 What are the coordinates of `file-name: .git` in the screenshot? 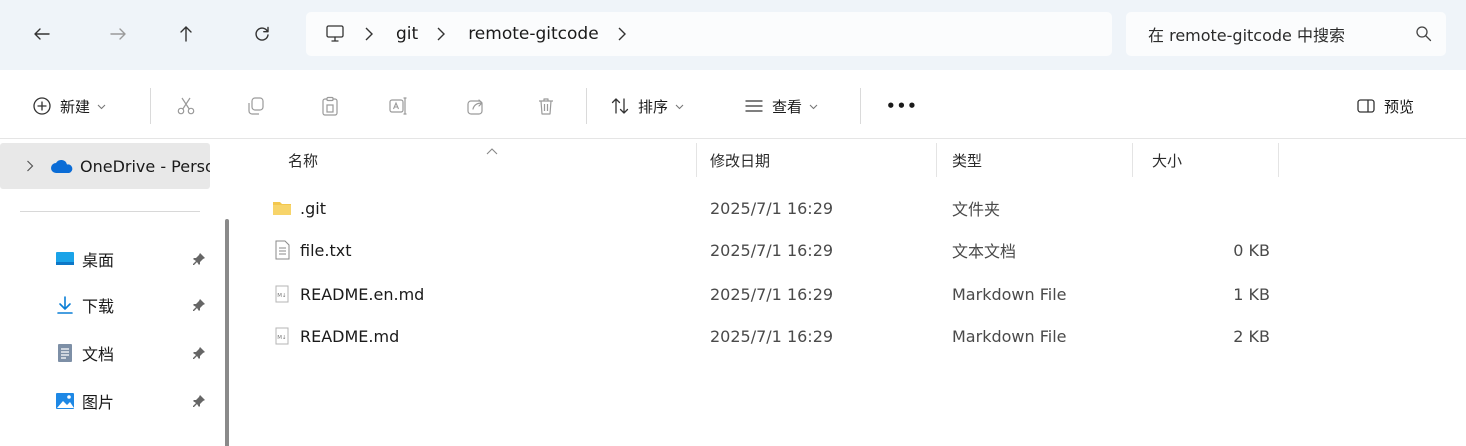 It's located at (313, 208).